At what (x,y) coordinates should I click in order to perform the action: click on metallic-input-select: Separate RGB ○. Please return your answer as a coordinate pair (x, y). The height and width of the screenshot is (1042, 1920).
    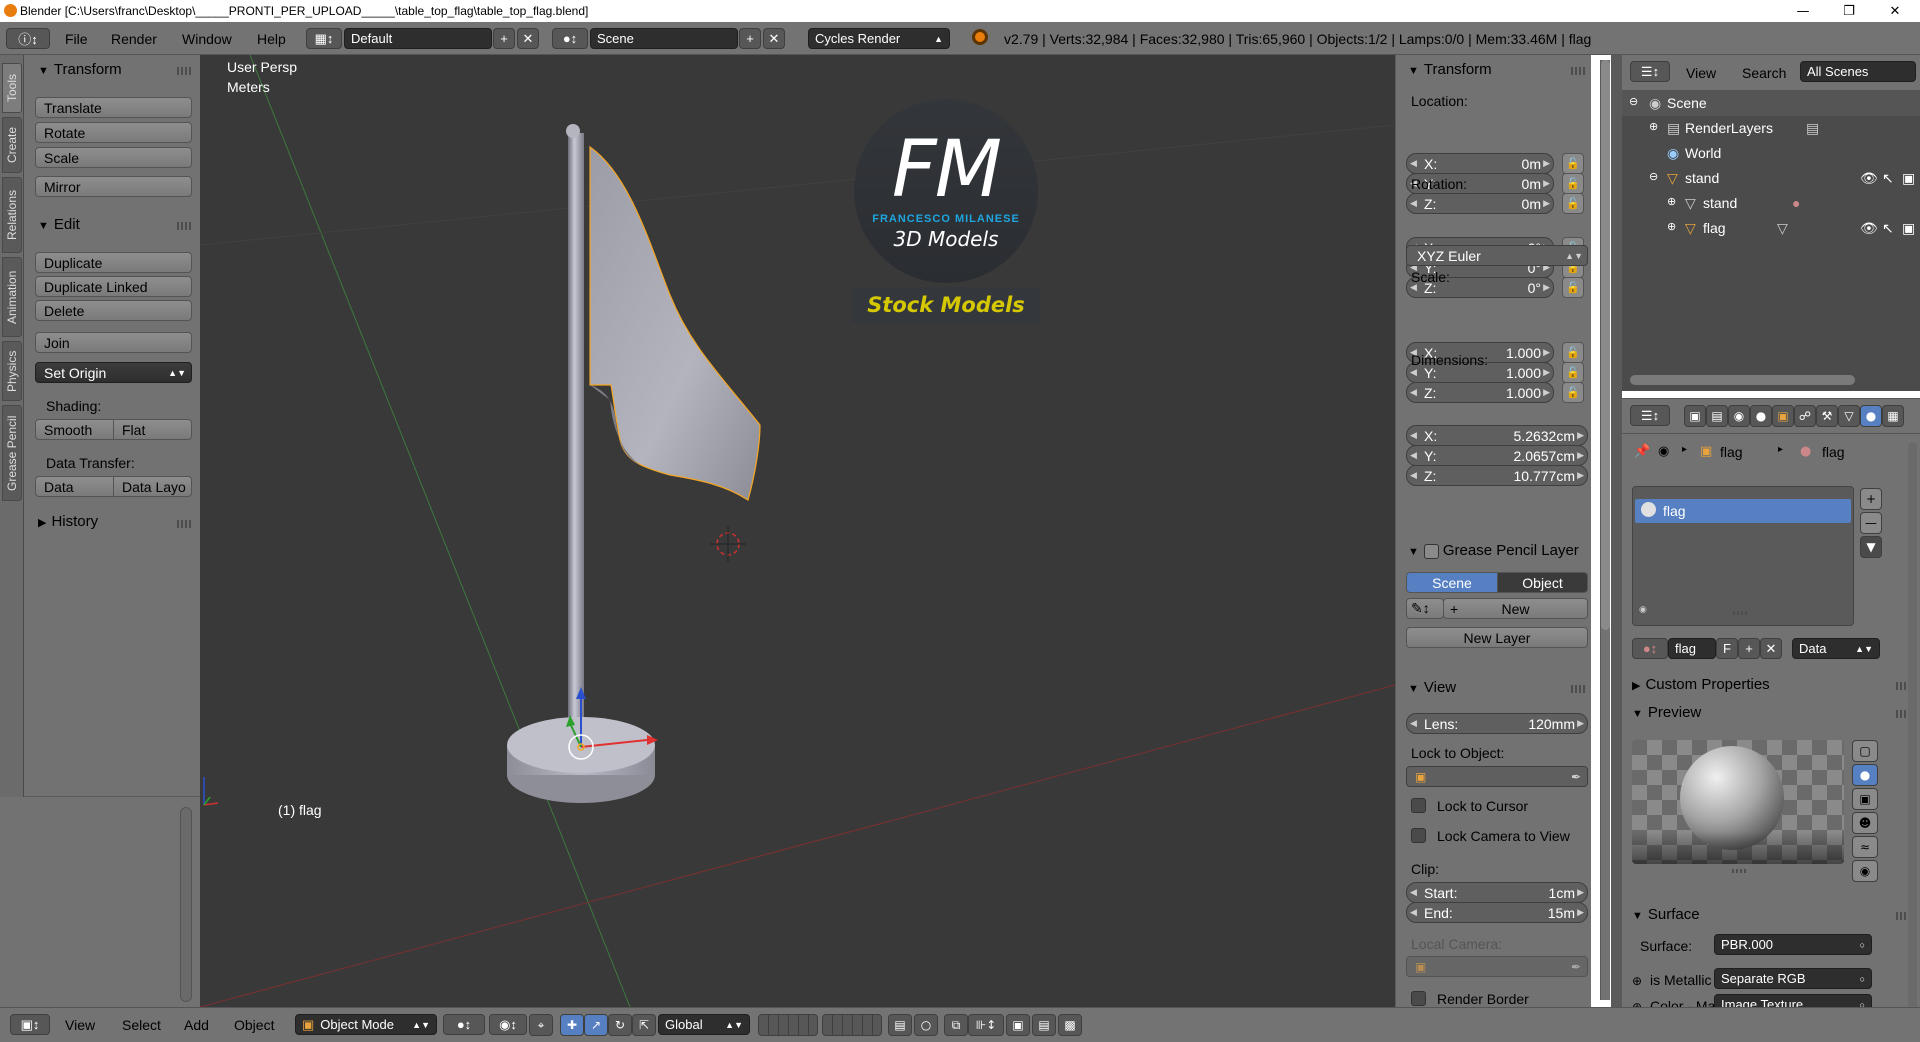
    Looking at the image, I should click on (1793, 978).